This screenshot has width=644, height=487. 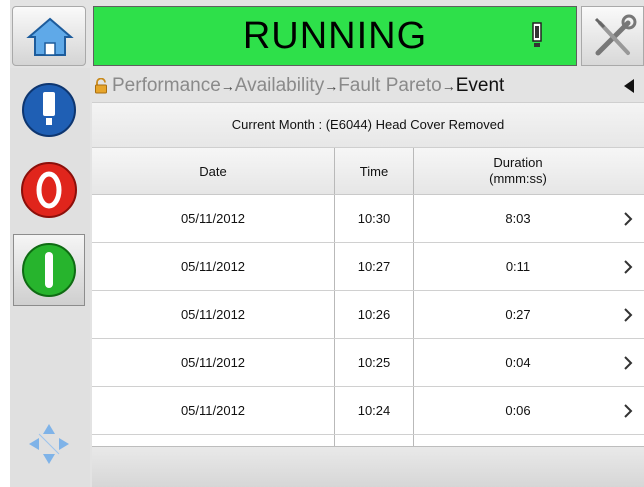 What do you see at coordinates (374, 314) in the screenshot?
I see `cell-time: 10:26` at bounding box center [374, 314].